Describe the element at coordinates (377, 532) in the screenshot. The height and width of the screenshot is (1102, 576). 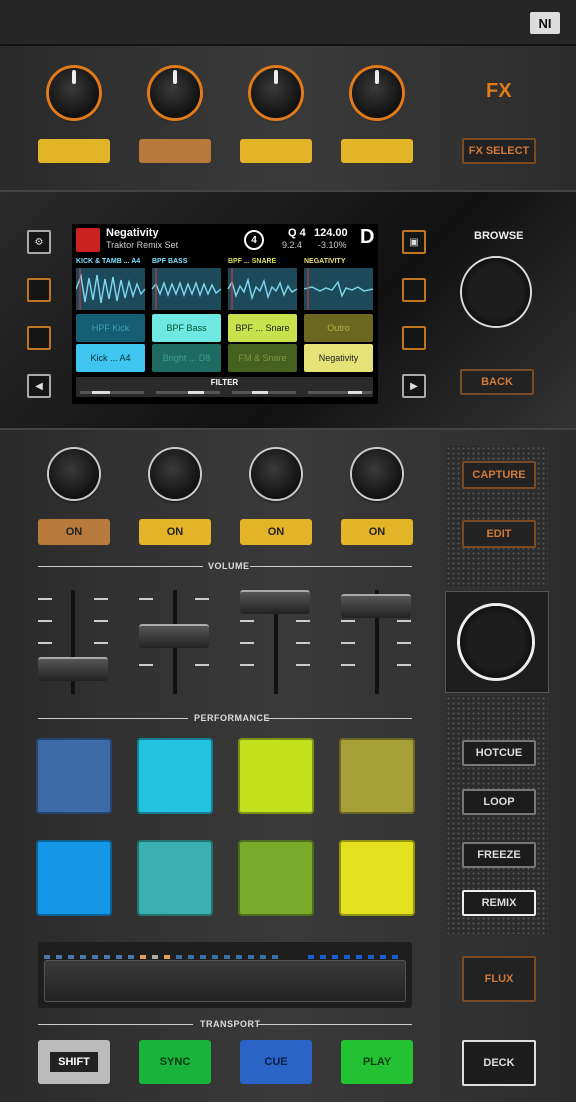
I see `slot-on-button-4: ON` at that location.